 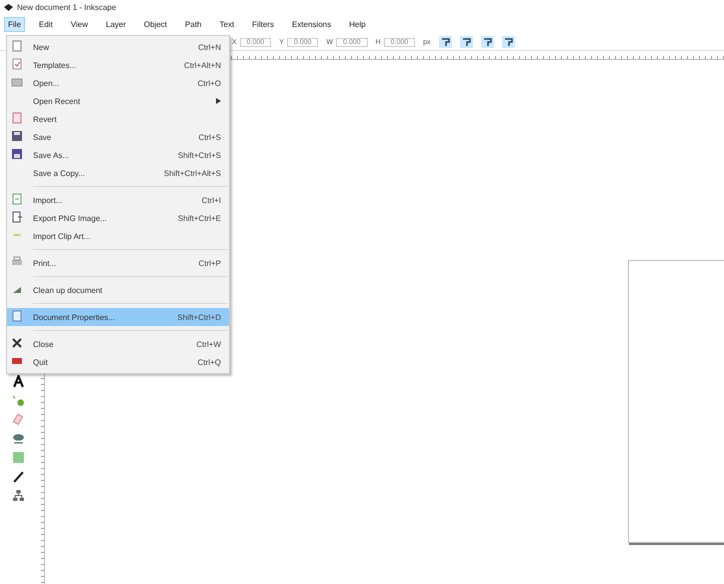 I want to click on menu-bar-item: File, so click(x=14, y=24).